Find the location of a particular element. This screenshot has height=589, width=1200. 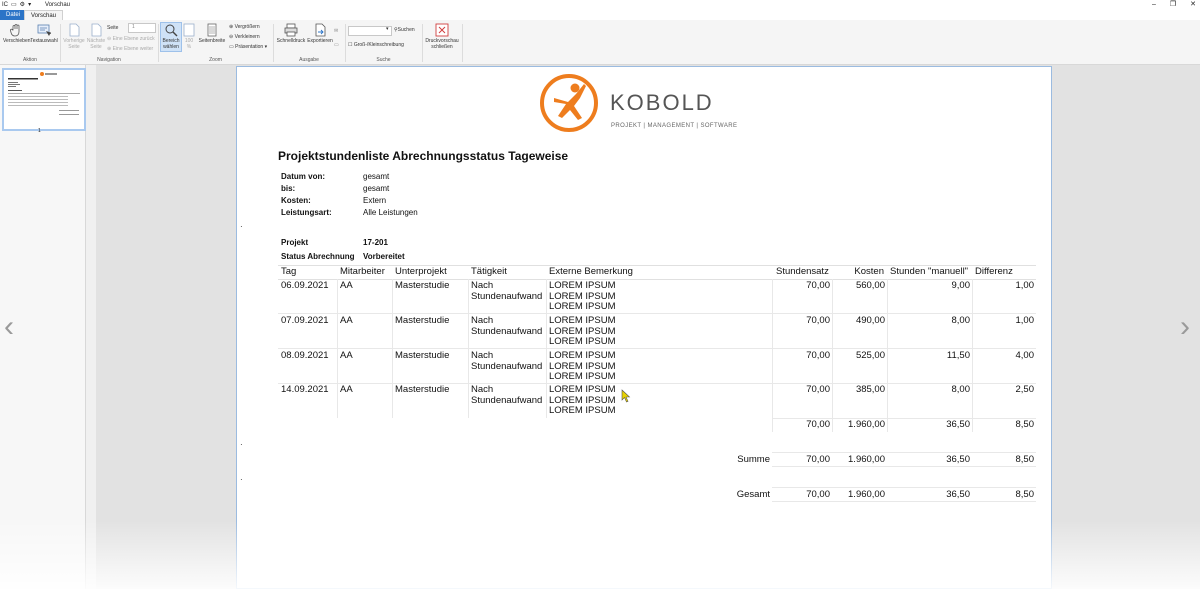

previous-page-arrow-icon: ‹ is located at coordinates (9, 327).